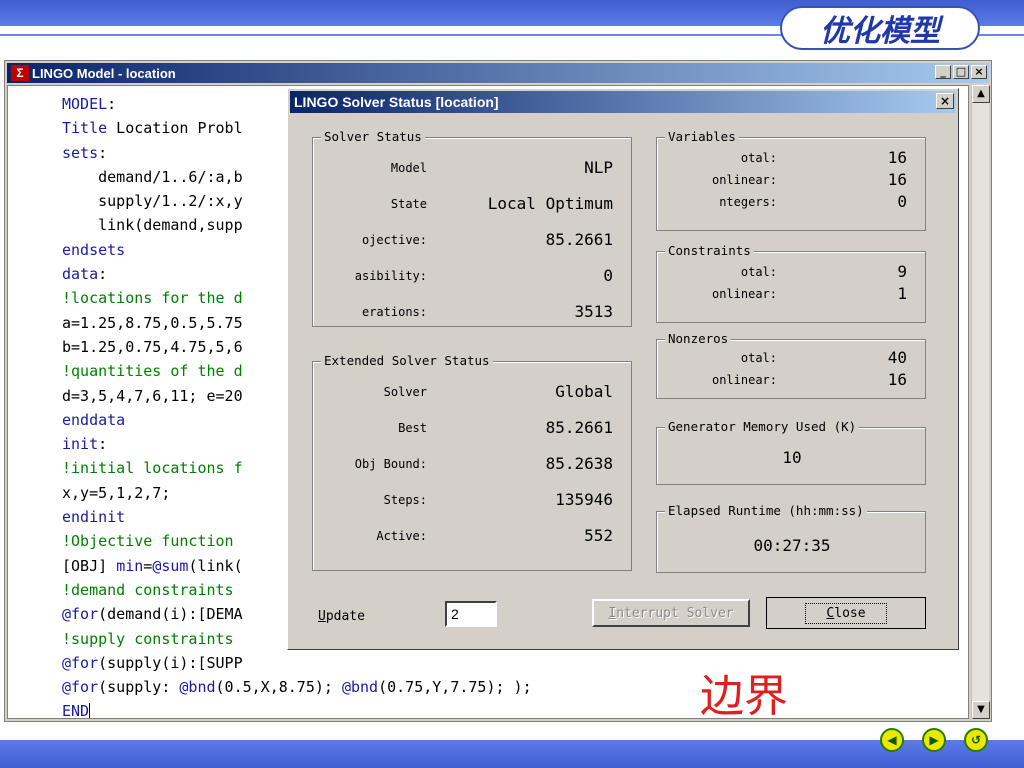 Image resolution: width=1024 pixels, height=768 pixels. Describe the element at coordinates (792, 457) in the screenshot. I see `memory-value: 10` at that location.